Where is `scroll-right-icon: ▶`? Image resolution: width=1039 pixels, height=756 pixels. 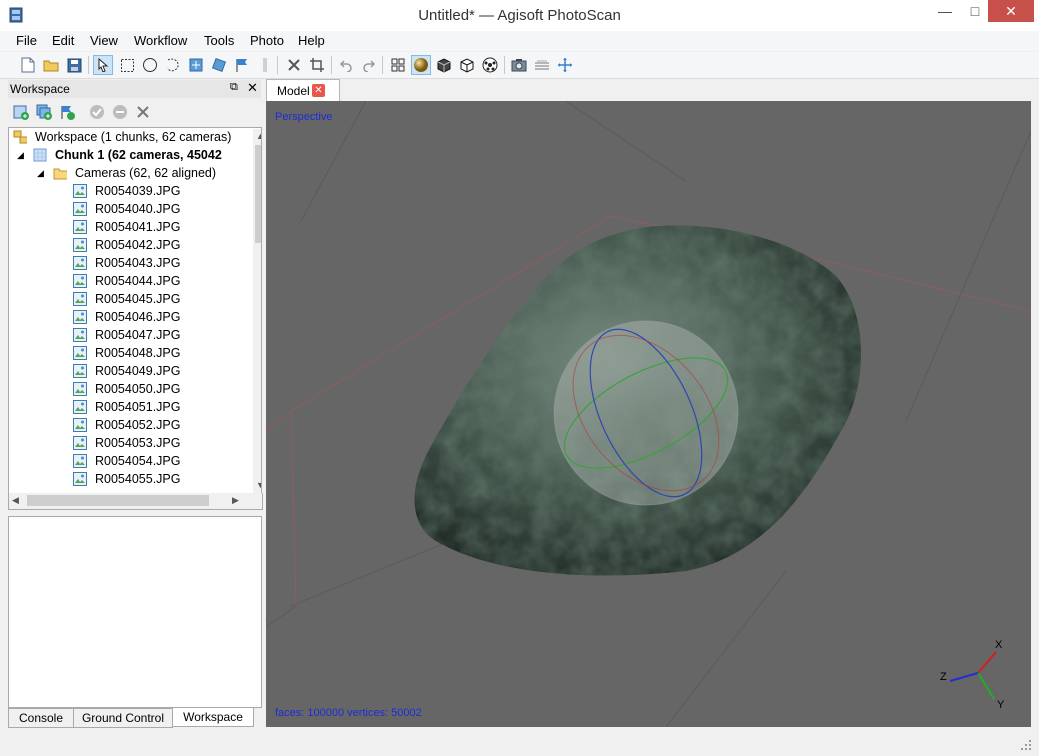
scroll-right-icon: ▶ is located at coordinates (235, 500).